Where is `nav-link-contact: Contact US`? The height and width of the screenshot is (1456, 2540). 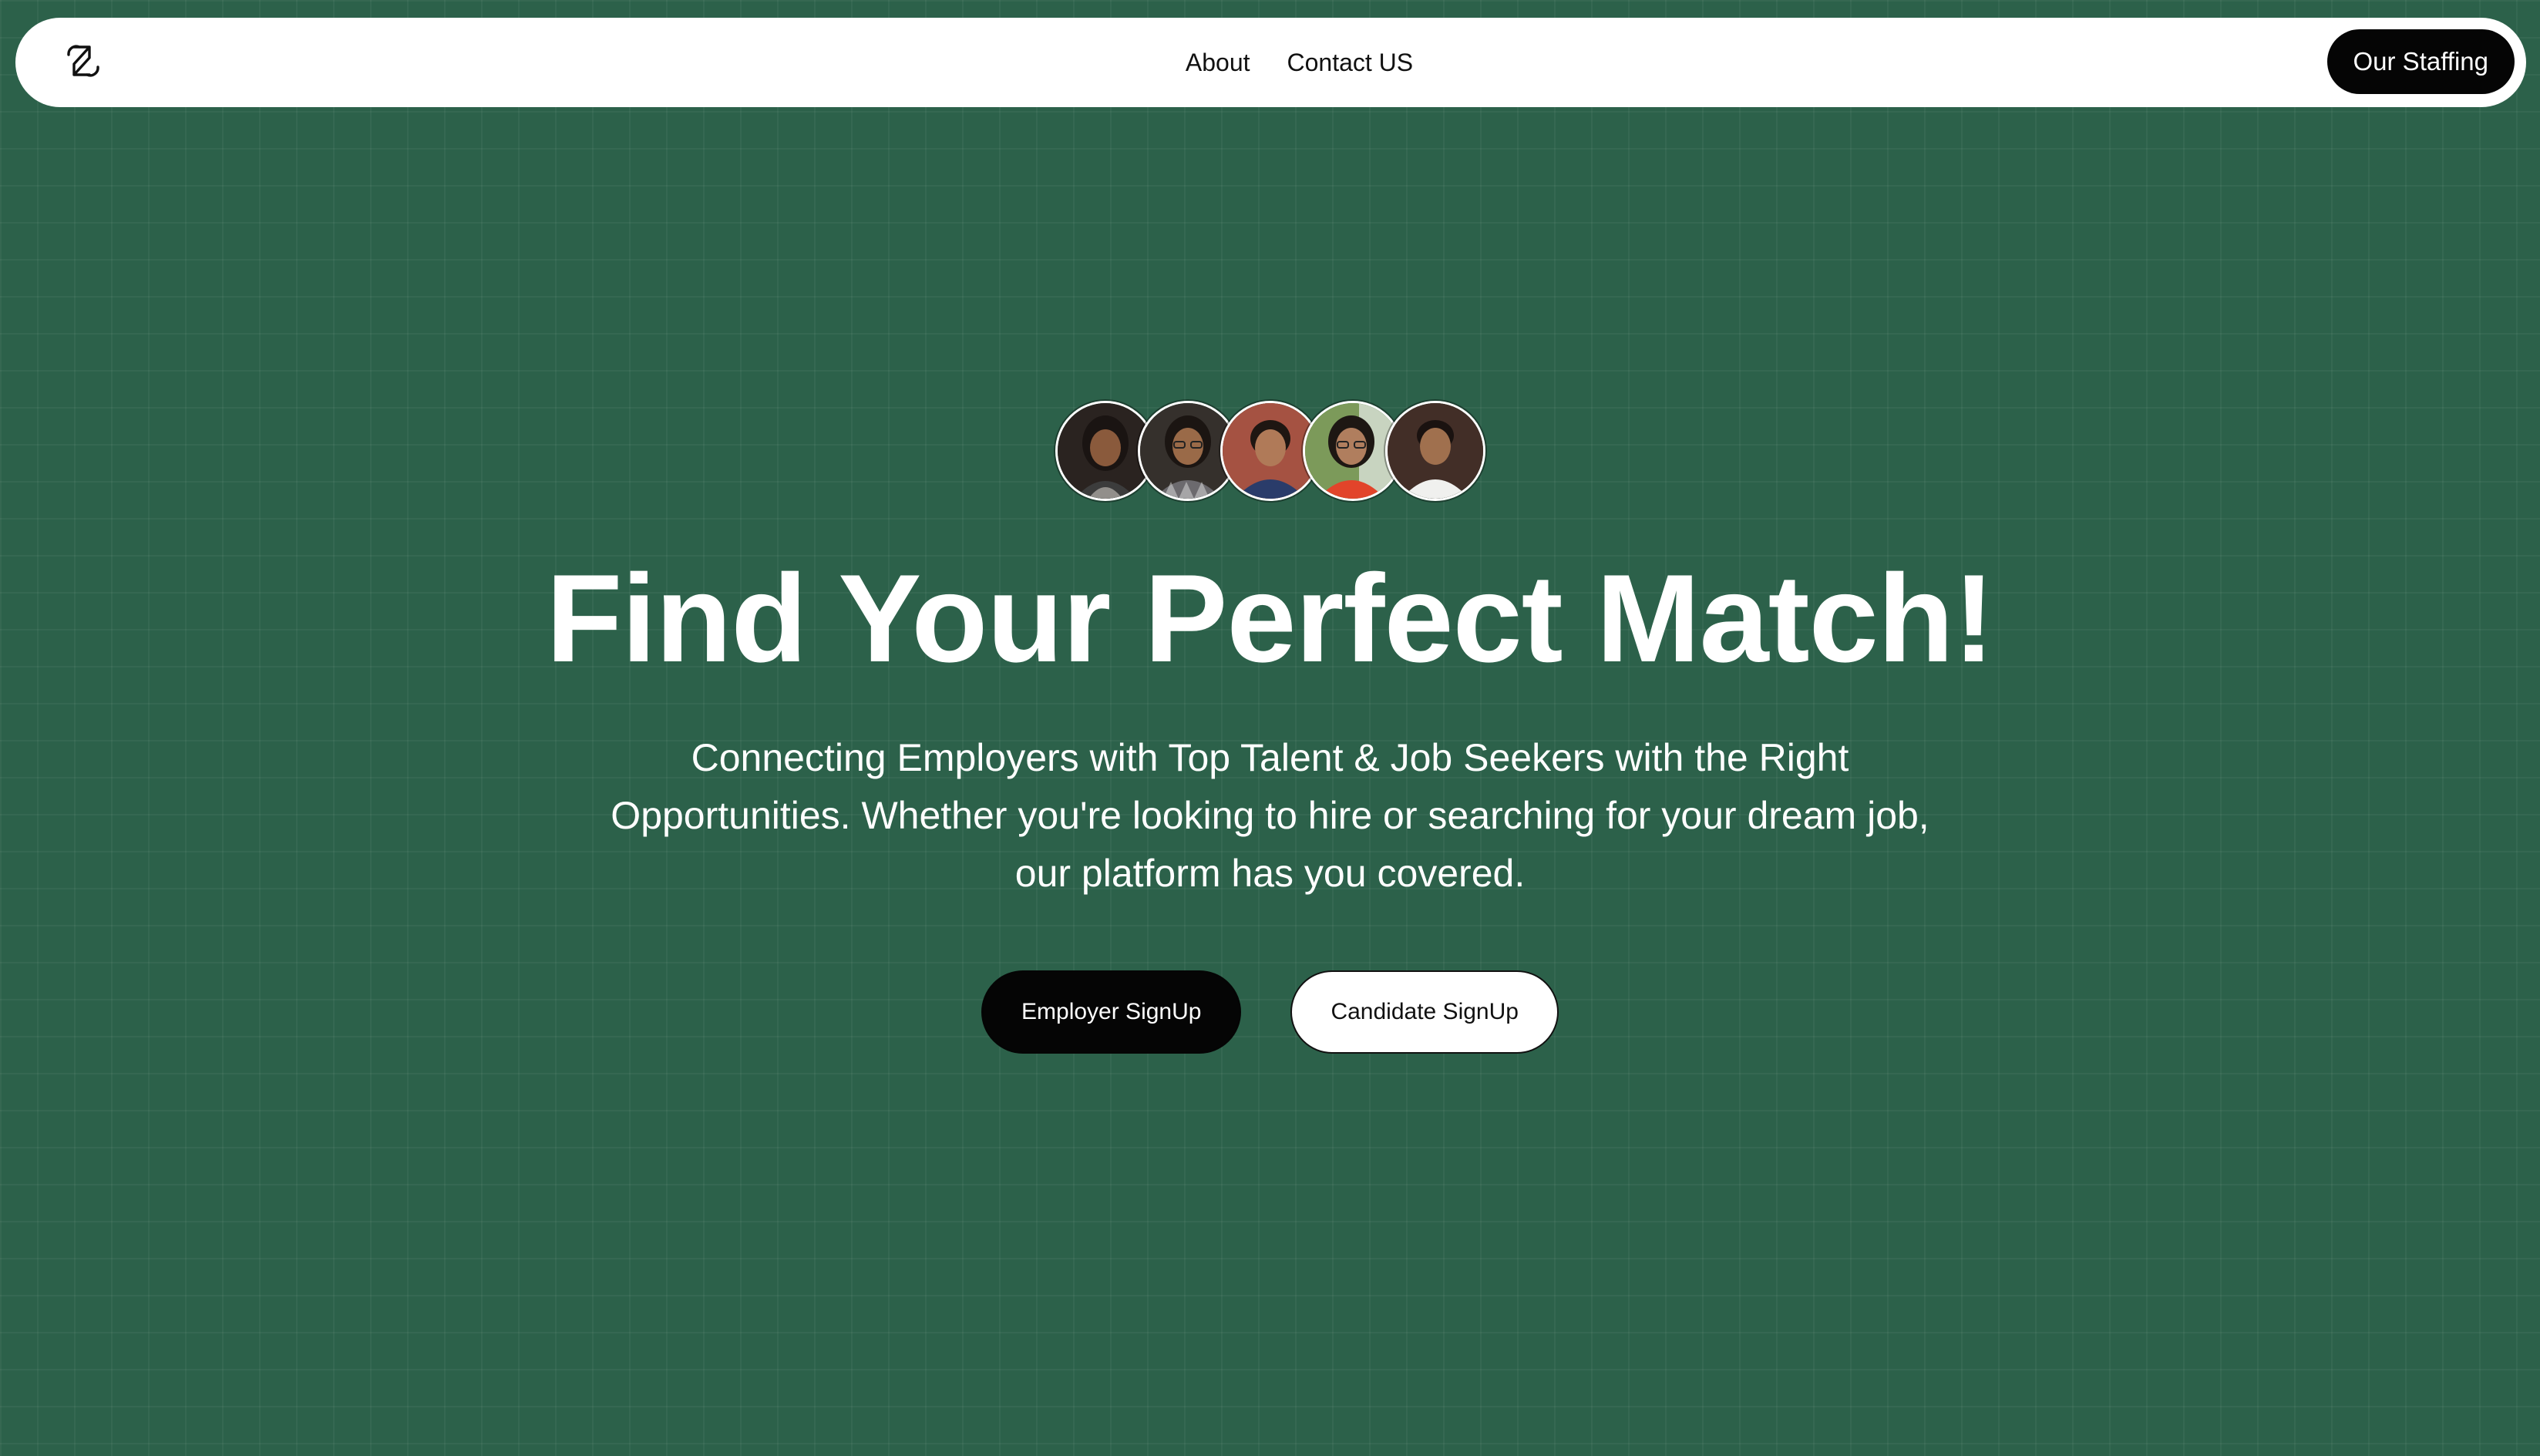 nav-link-contact: Contact US is located at coordinates (1350, 63).